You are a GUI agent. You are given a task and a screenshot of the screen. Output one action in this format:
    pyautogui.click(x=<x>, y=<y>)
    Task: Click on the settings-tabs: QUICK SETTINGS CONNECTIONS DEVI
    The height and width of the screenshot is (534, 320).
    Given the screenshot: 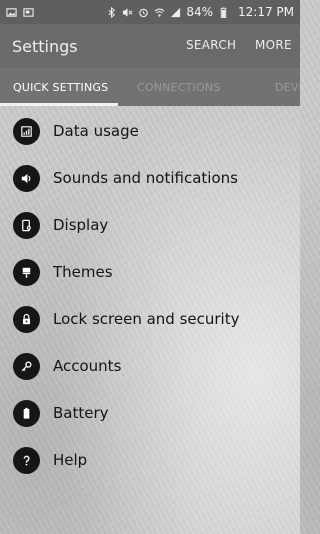 What is the action you would take?
    pyautogui.click(x=150, y=87)
    